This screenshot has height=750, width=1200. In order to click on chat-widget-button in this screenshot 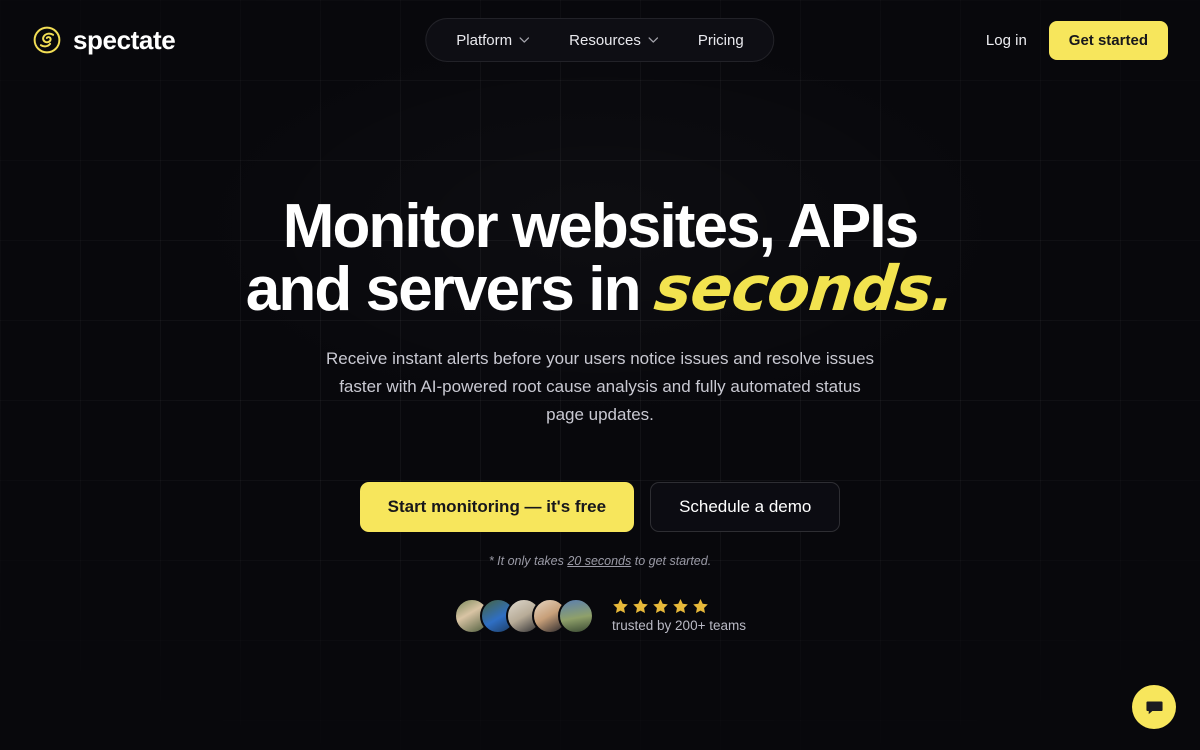, I will do `click(1154, 707)`.